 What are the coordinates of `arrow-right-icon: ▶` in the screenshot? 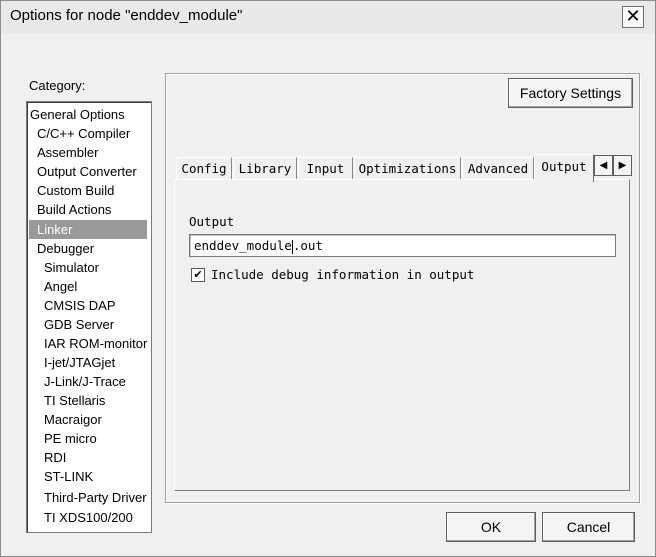 It's located at (622, 165).